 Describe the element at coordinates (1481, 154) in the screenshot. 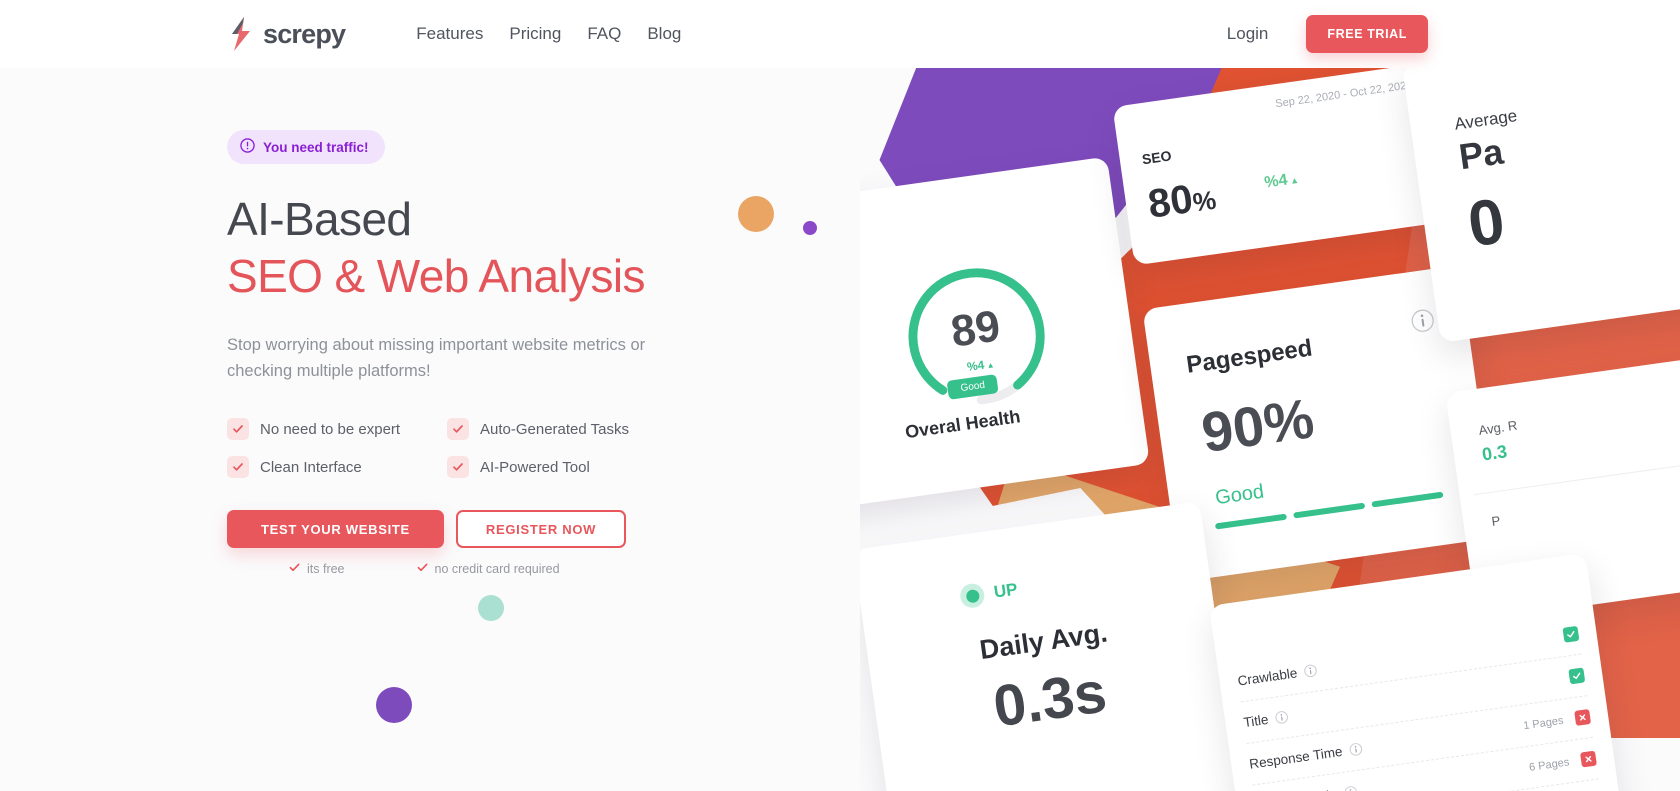

I see `average-page-sublabel: Pa` at that location.